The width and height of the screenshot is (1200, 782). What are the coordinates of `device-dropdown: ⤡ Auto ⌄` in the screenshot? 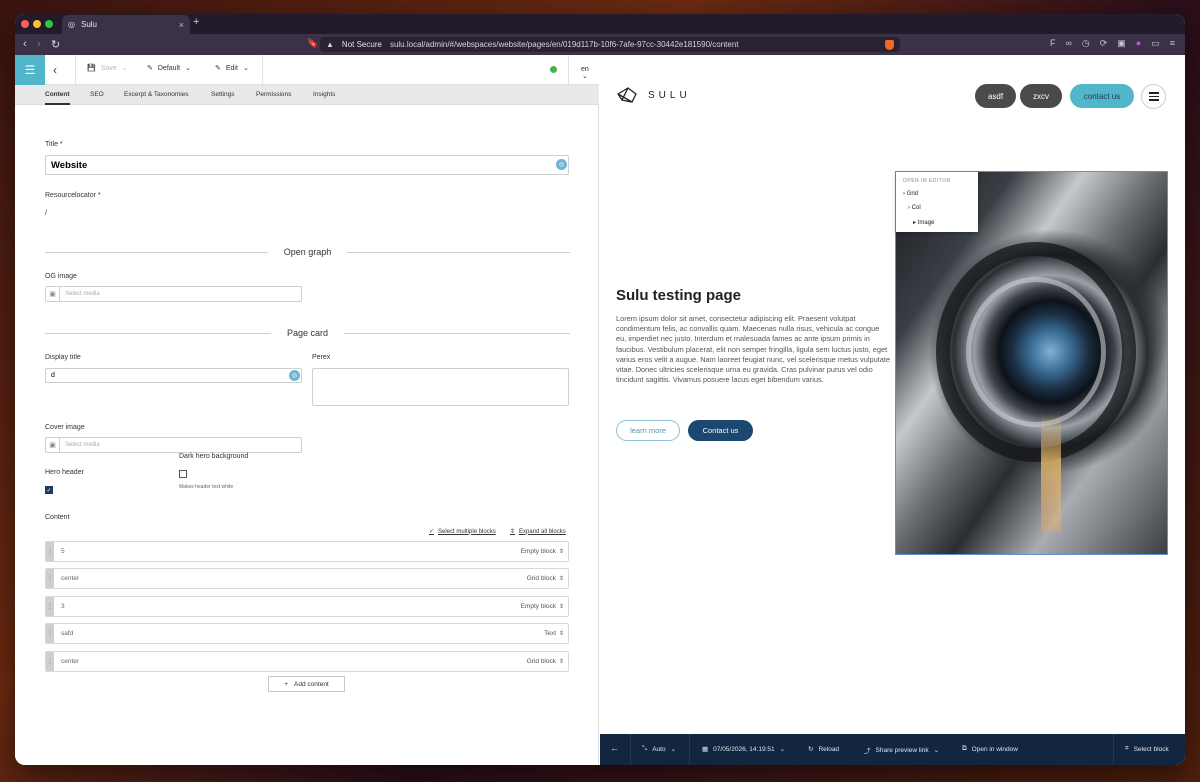 It's located at (659, 749).